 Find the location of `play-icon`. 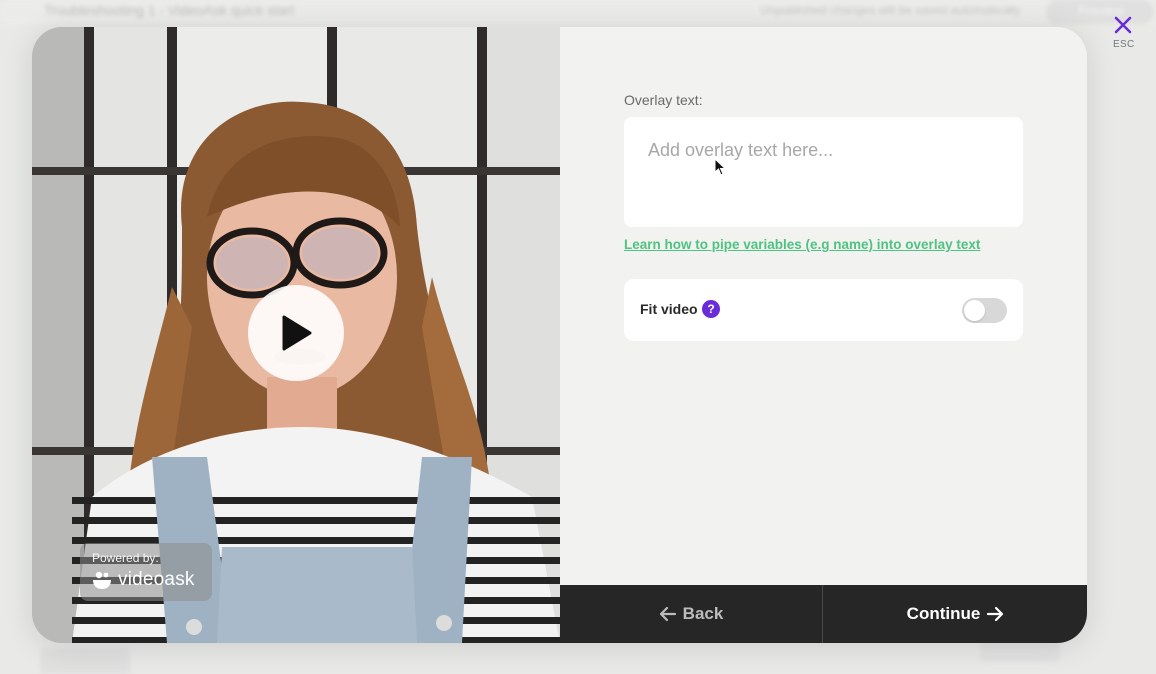

play-icon is located at coordinates (297, 333).